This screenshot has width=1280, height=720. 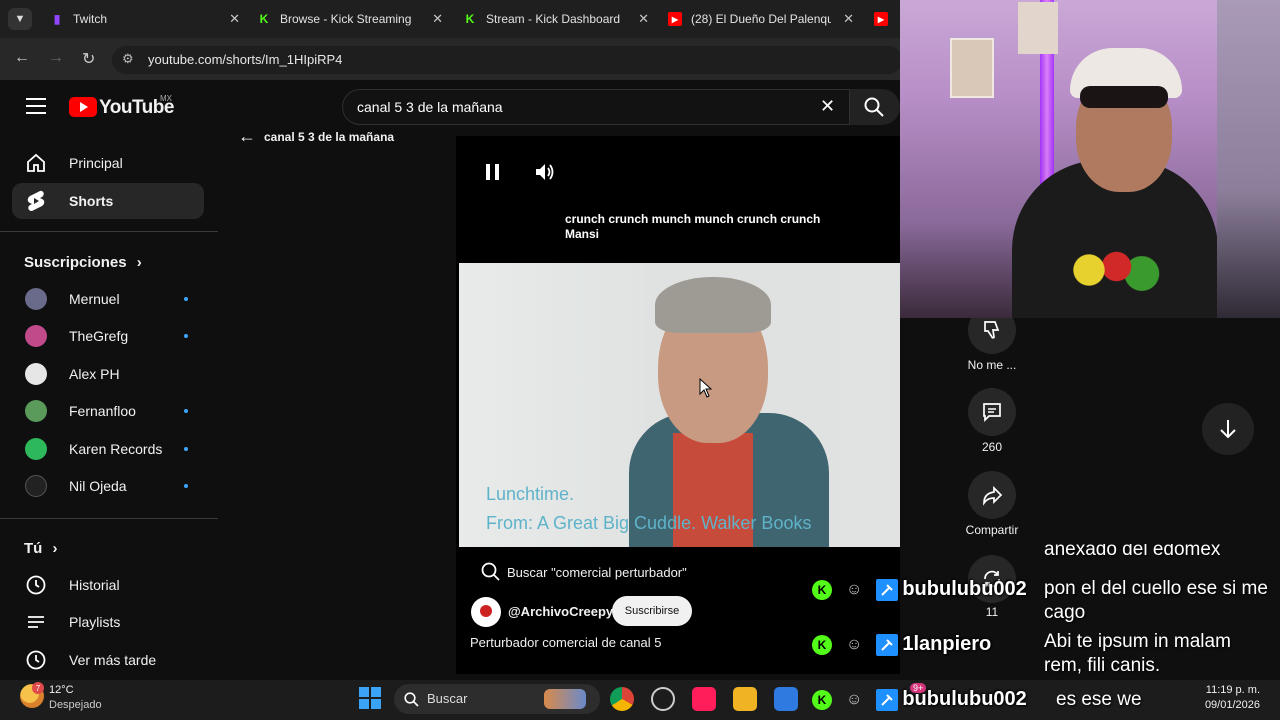 What do you see at coordinates (36, 622) in the screenshot?
I see `playlists-icon` at bounding box center [36, 622].